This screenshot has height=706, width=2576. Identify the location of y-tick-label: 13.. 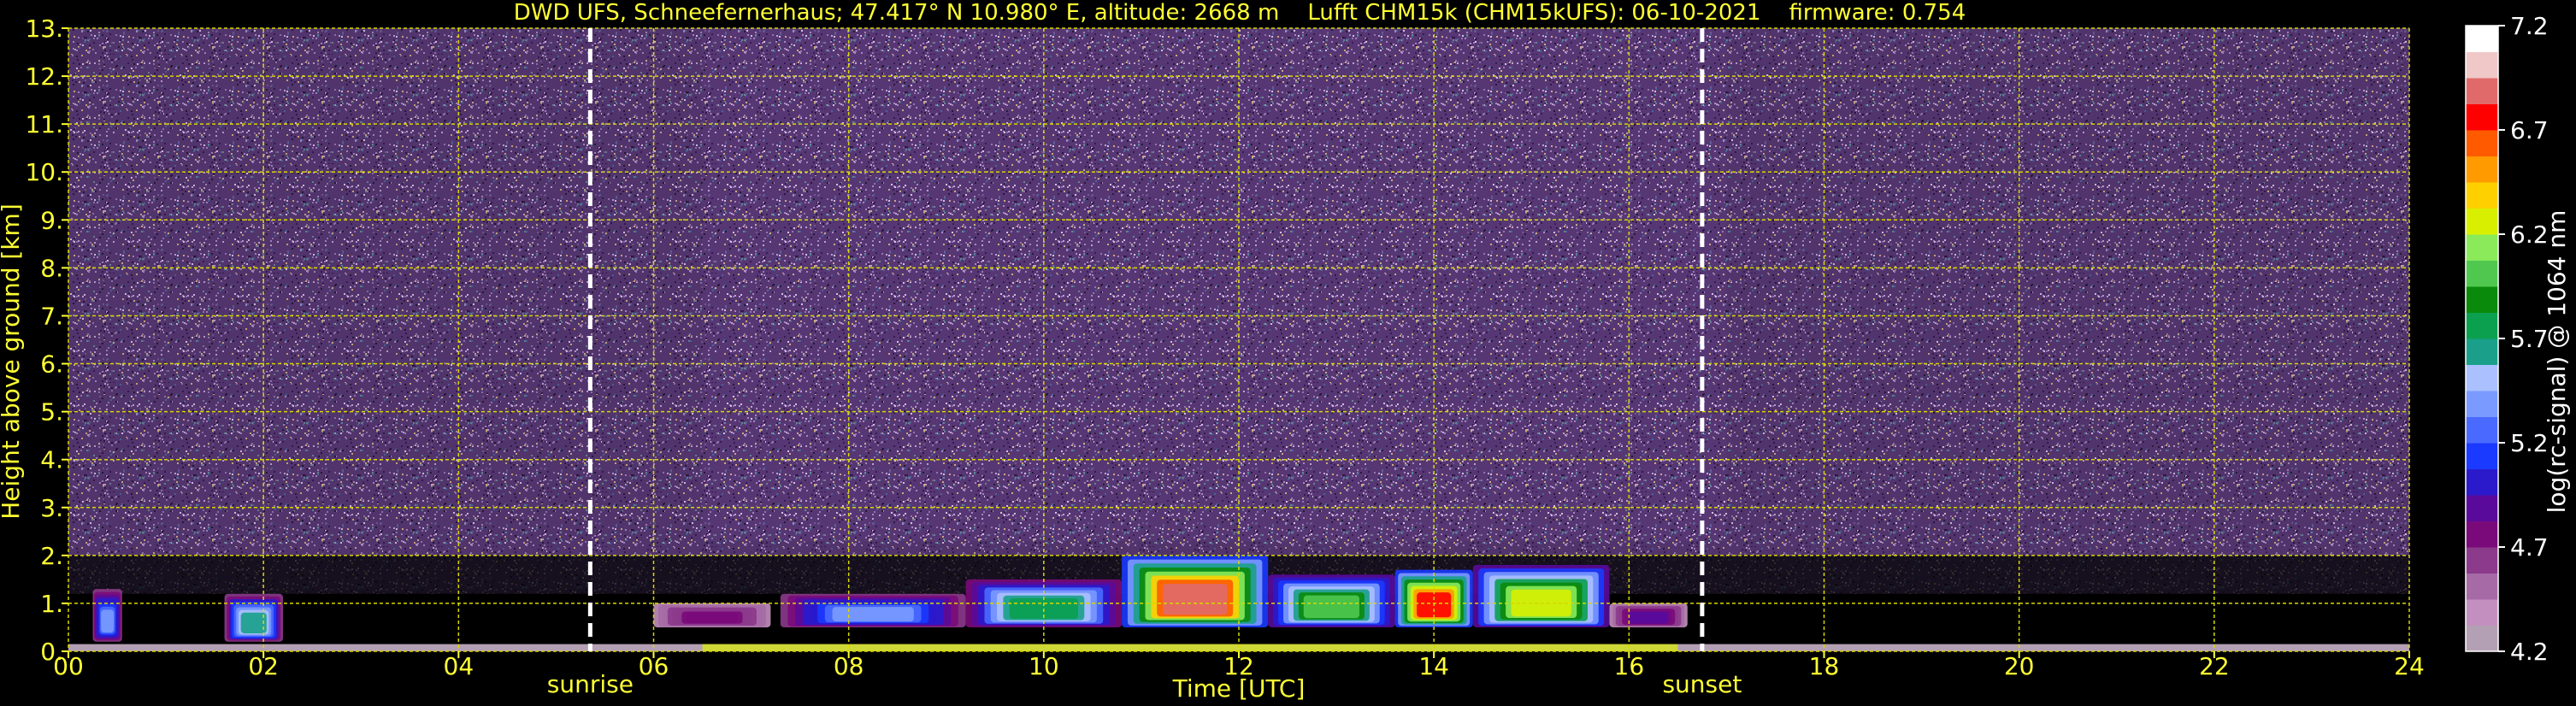
(44, 29).